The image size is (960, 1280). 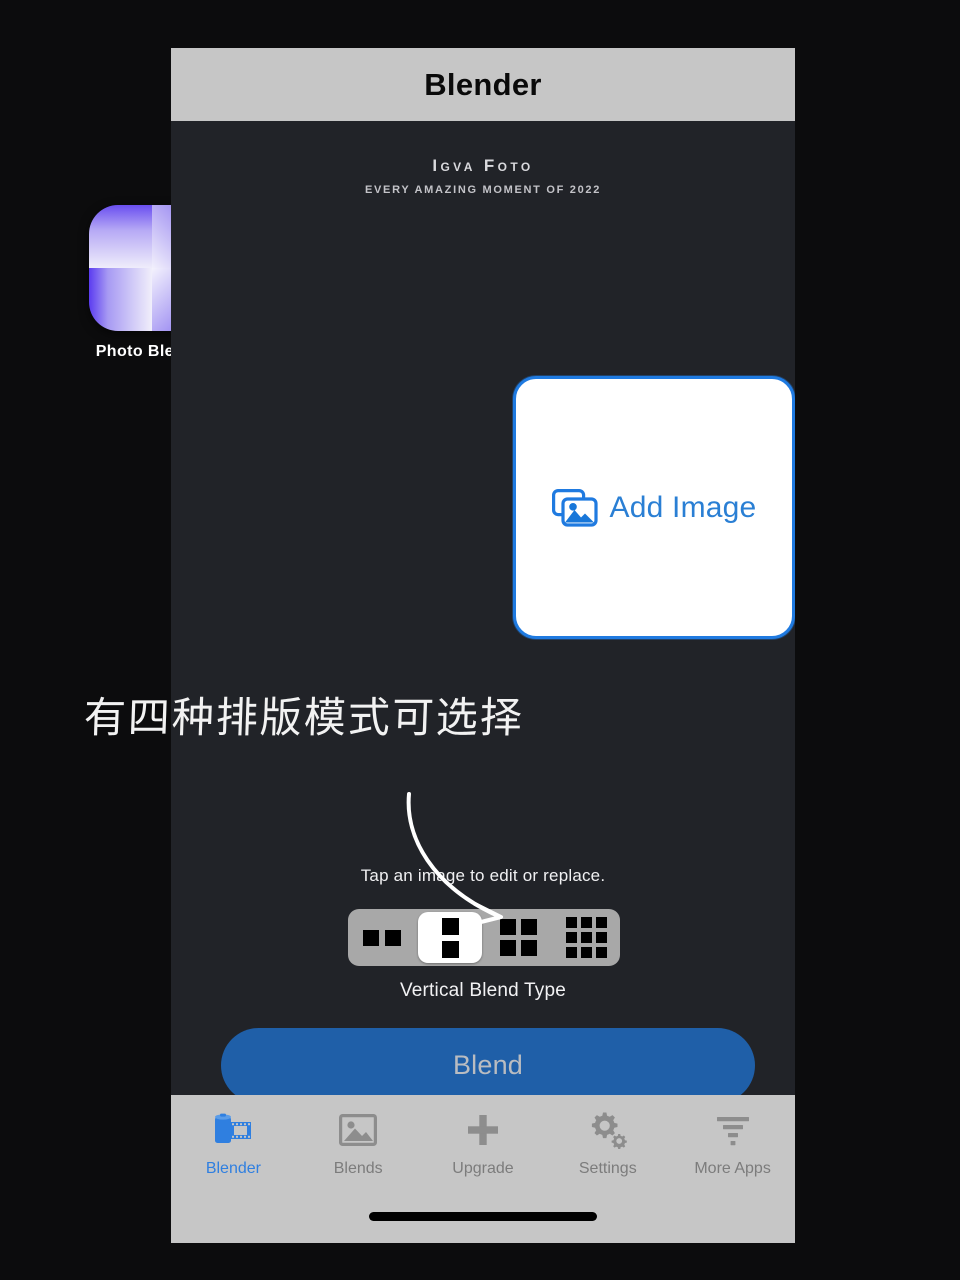 What do you see at coordinates (732, 1168) in the screenshot?
I see `tab-label: More Apps` at bounding box center [732, 1168].